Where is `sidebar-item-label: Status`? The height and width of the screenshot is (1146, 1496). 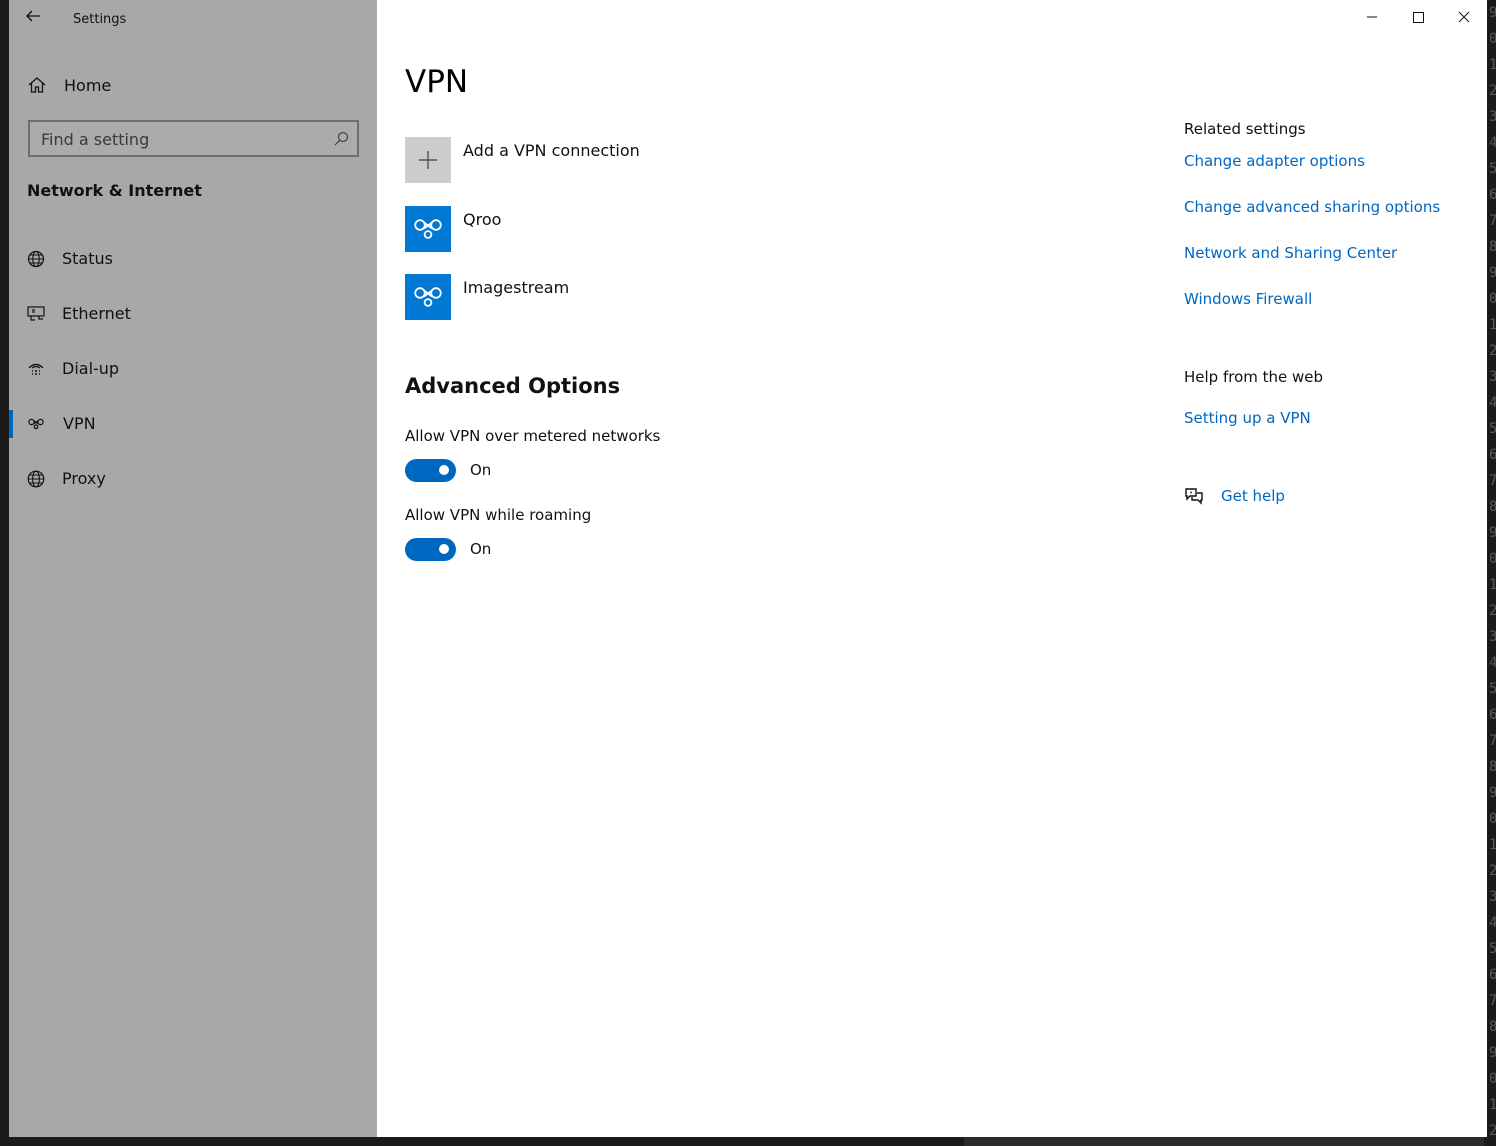
sidebar-item-label: Status is located at coordinates (87, 258).